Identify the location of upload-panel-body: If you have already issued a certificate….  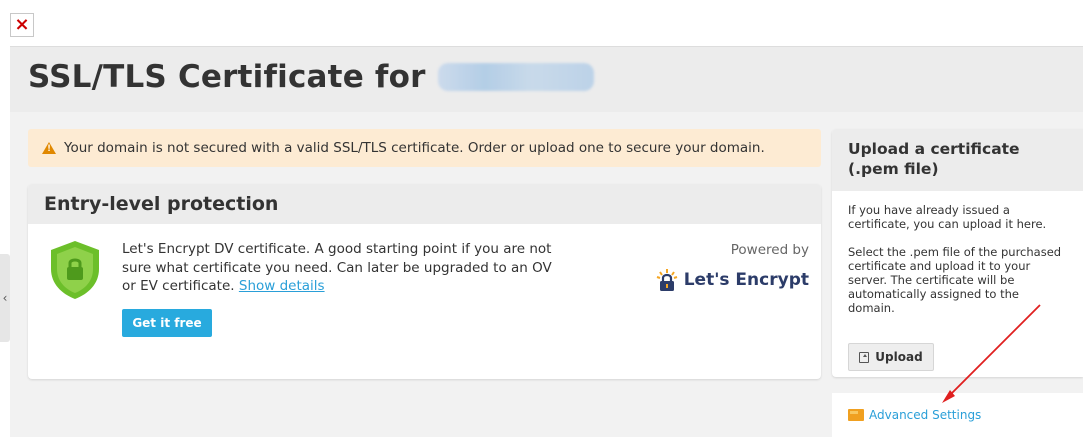
(957, 253).